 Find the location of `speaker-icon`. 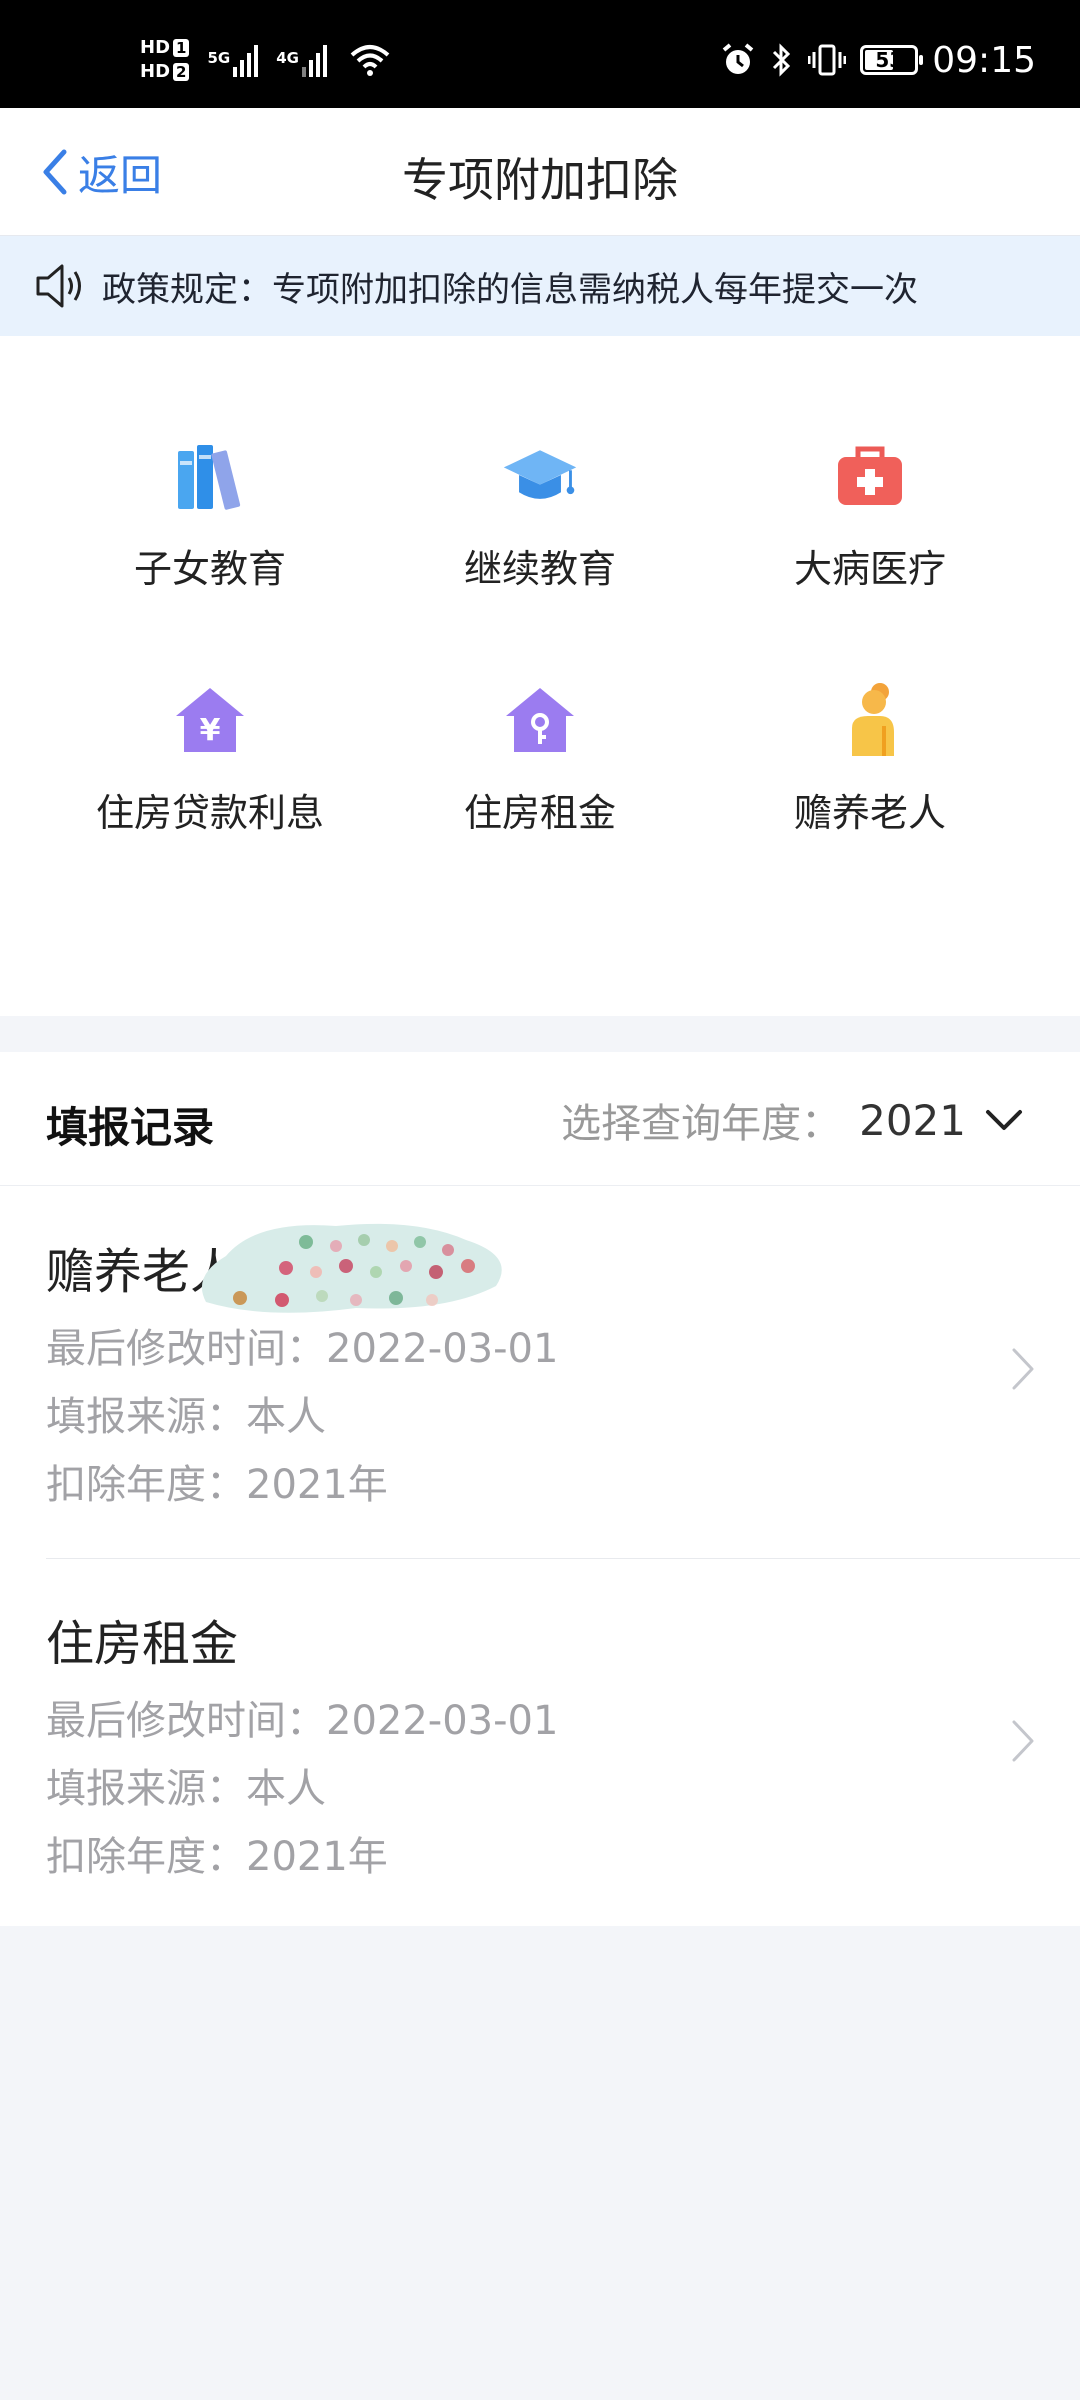

speaker-icon is located at coordinates (58, 286).